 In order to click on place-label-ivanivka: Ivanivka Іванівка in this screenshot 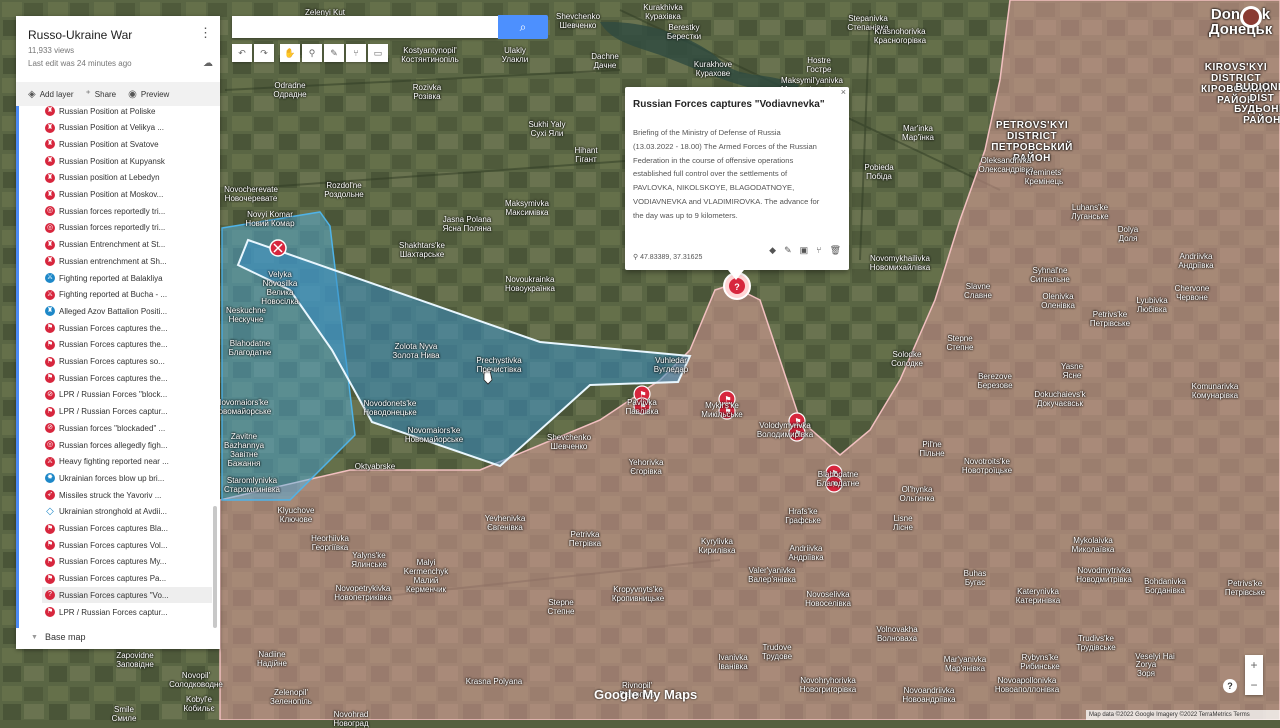, I will do `click(732, 662)`.